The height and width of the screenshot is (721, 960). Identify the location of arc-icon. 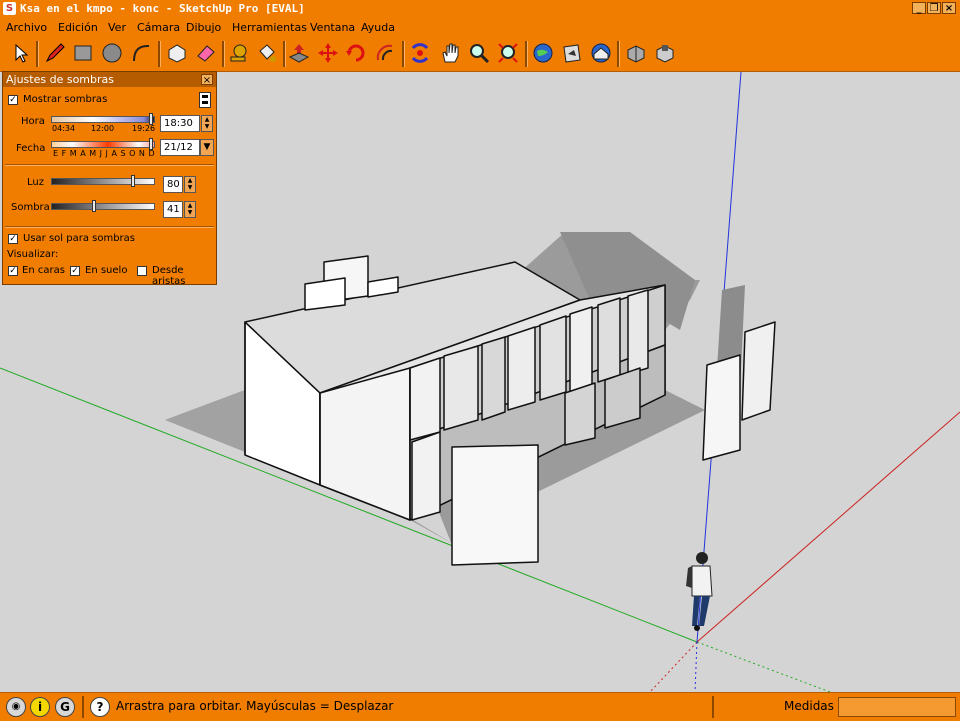
(141, 53).